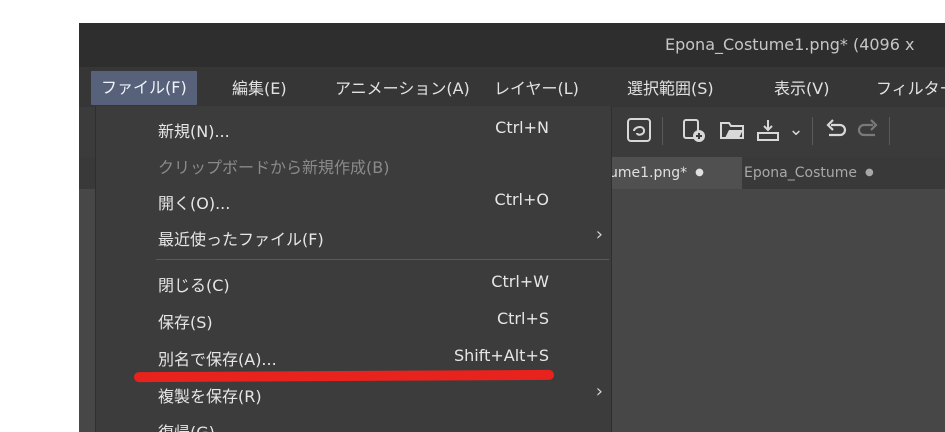 The image size is (945, 432). I want to click on open-folder-icon, so click(732, 130).